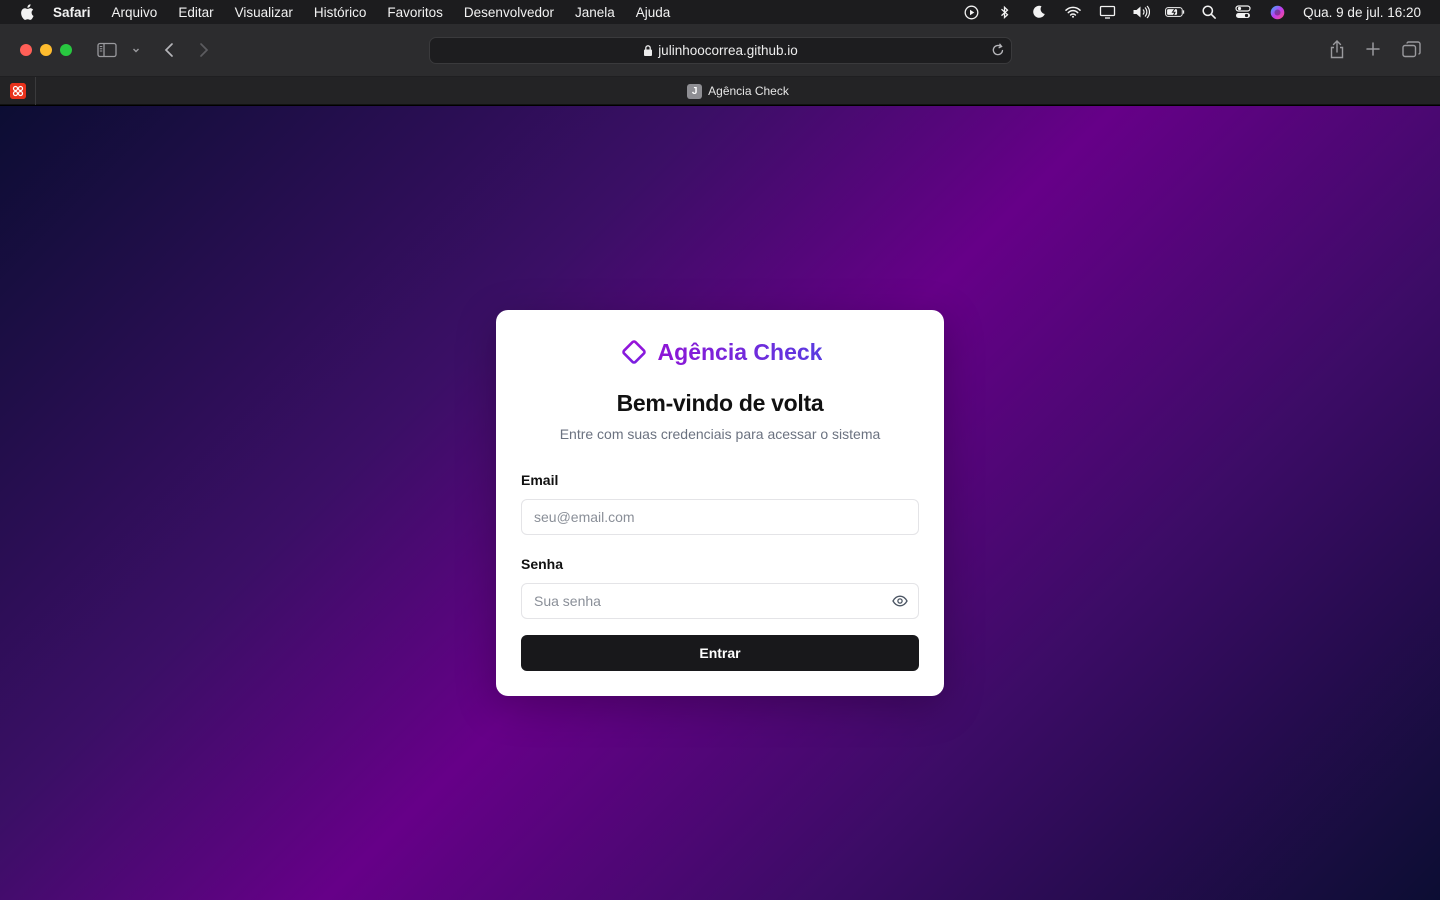  I want to click on show-password-eye-icon, so click(900, 601).